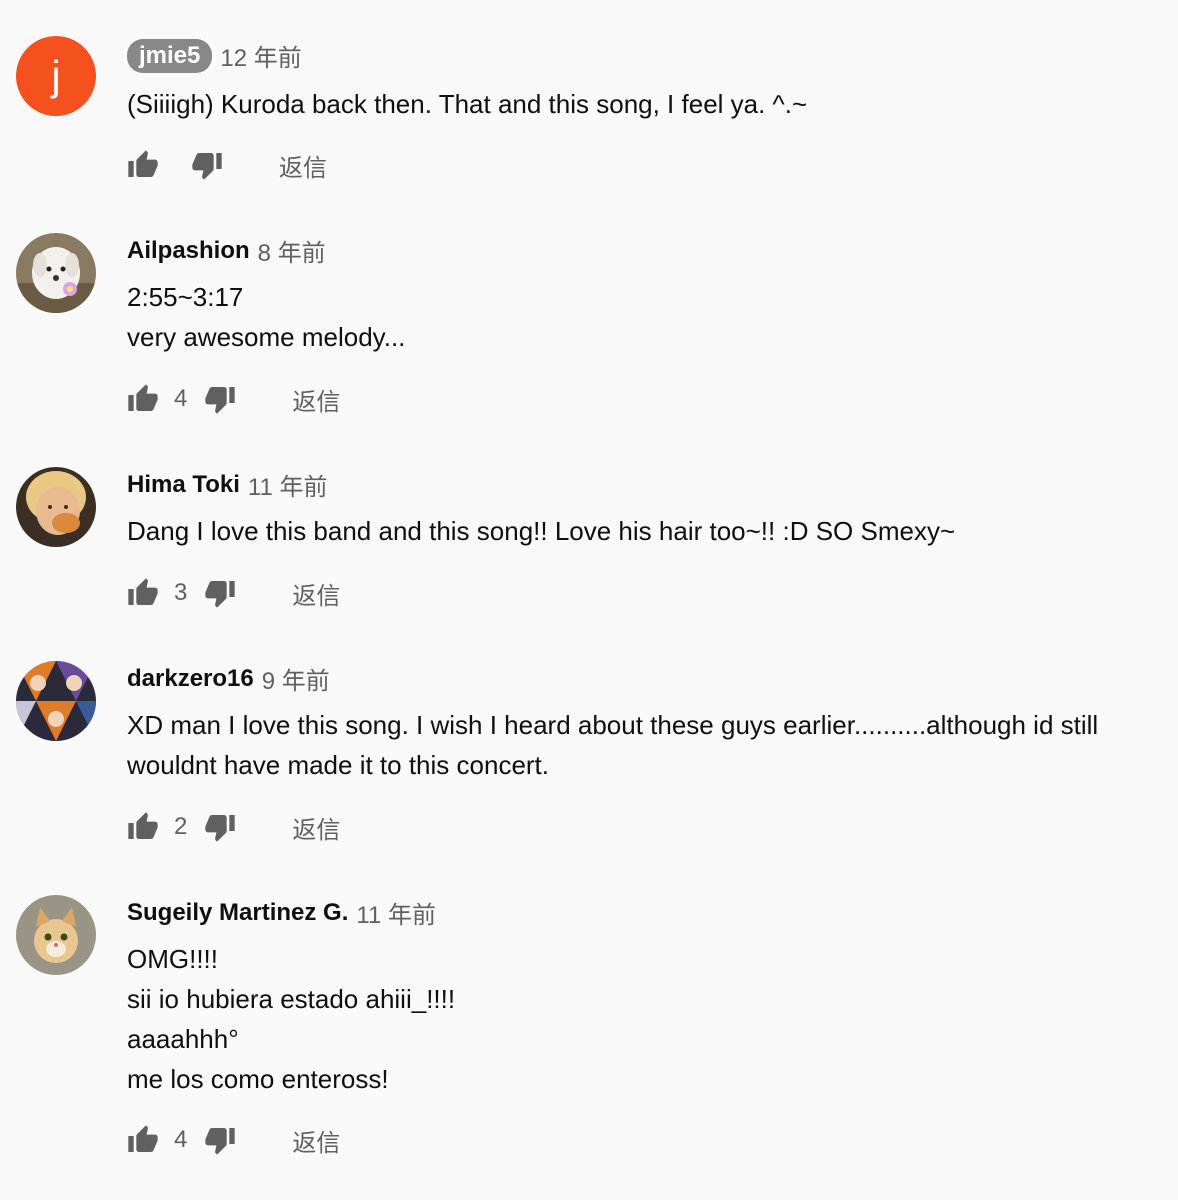 The width and height of the screenshot is (1178, 1200). What do you see at coordinates (183, 485) in the screenshot?
I see `author-name: Hima Toki` at bounding box center [183, 485].